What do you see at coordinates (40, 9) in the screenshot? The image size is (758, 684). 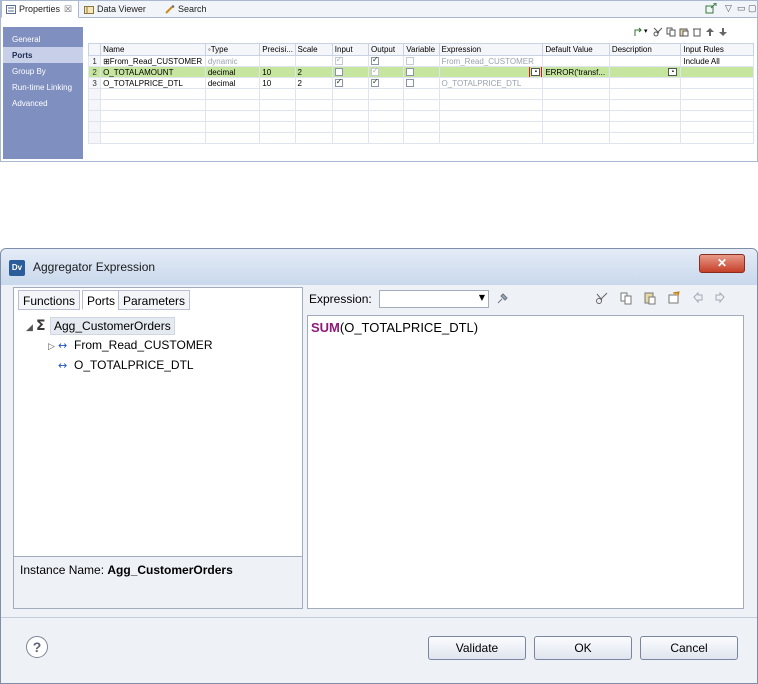 I see `tab-properties: Properties ☒` at bounding box center [40, 9].